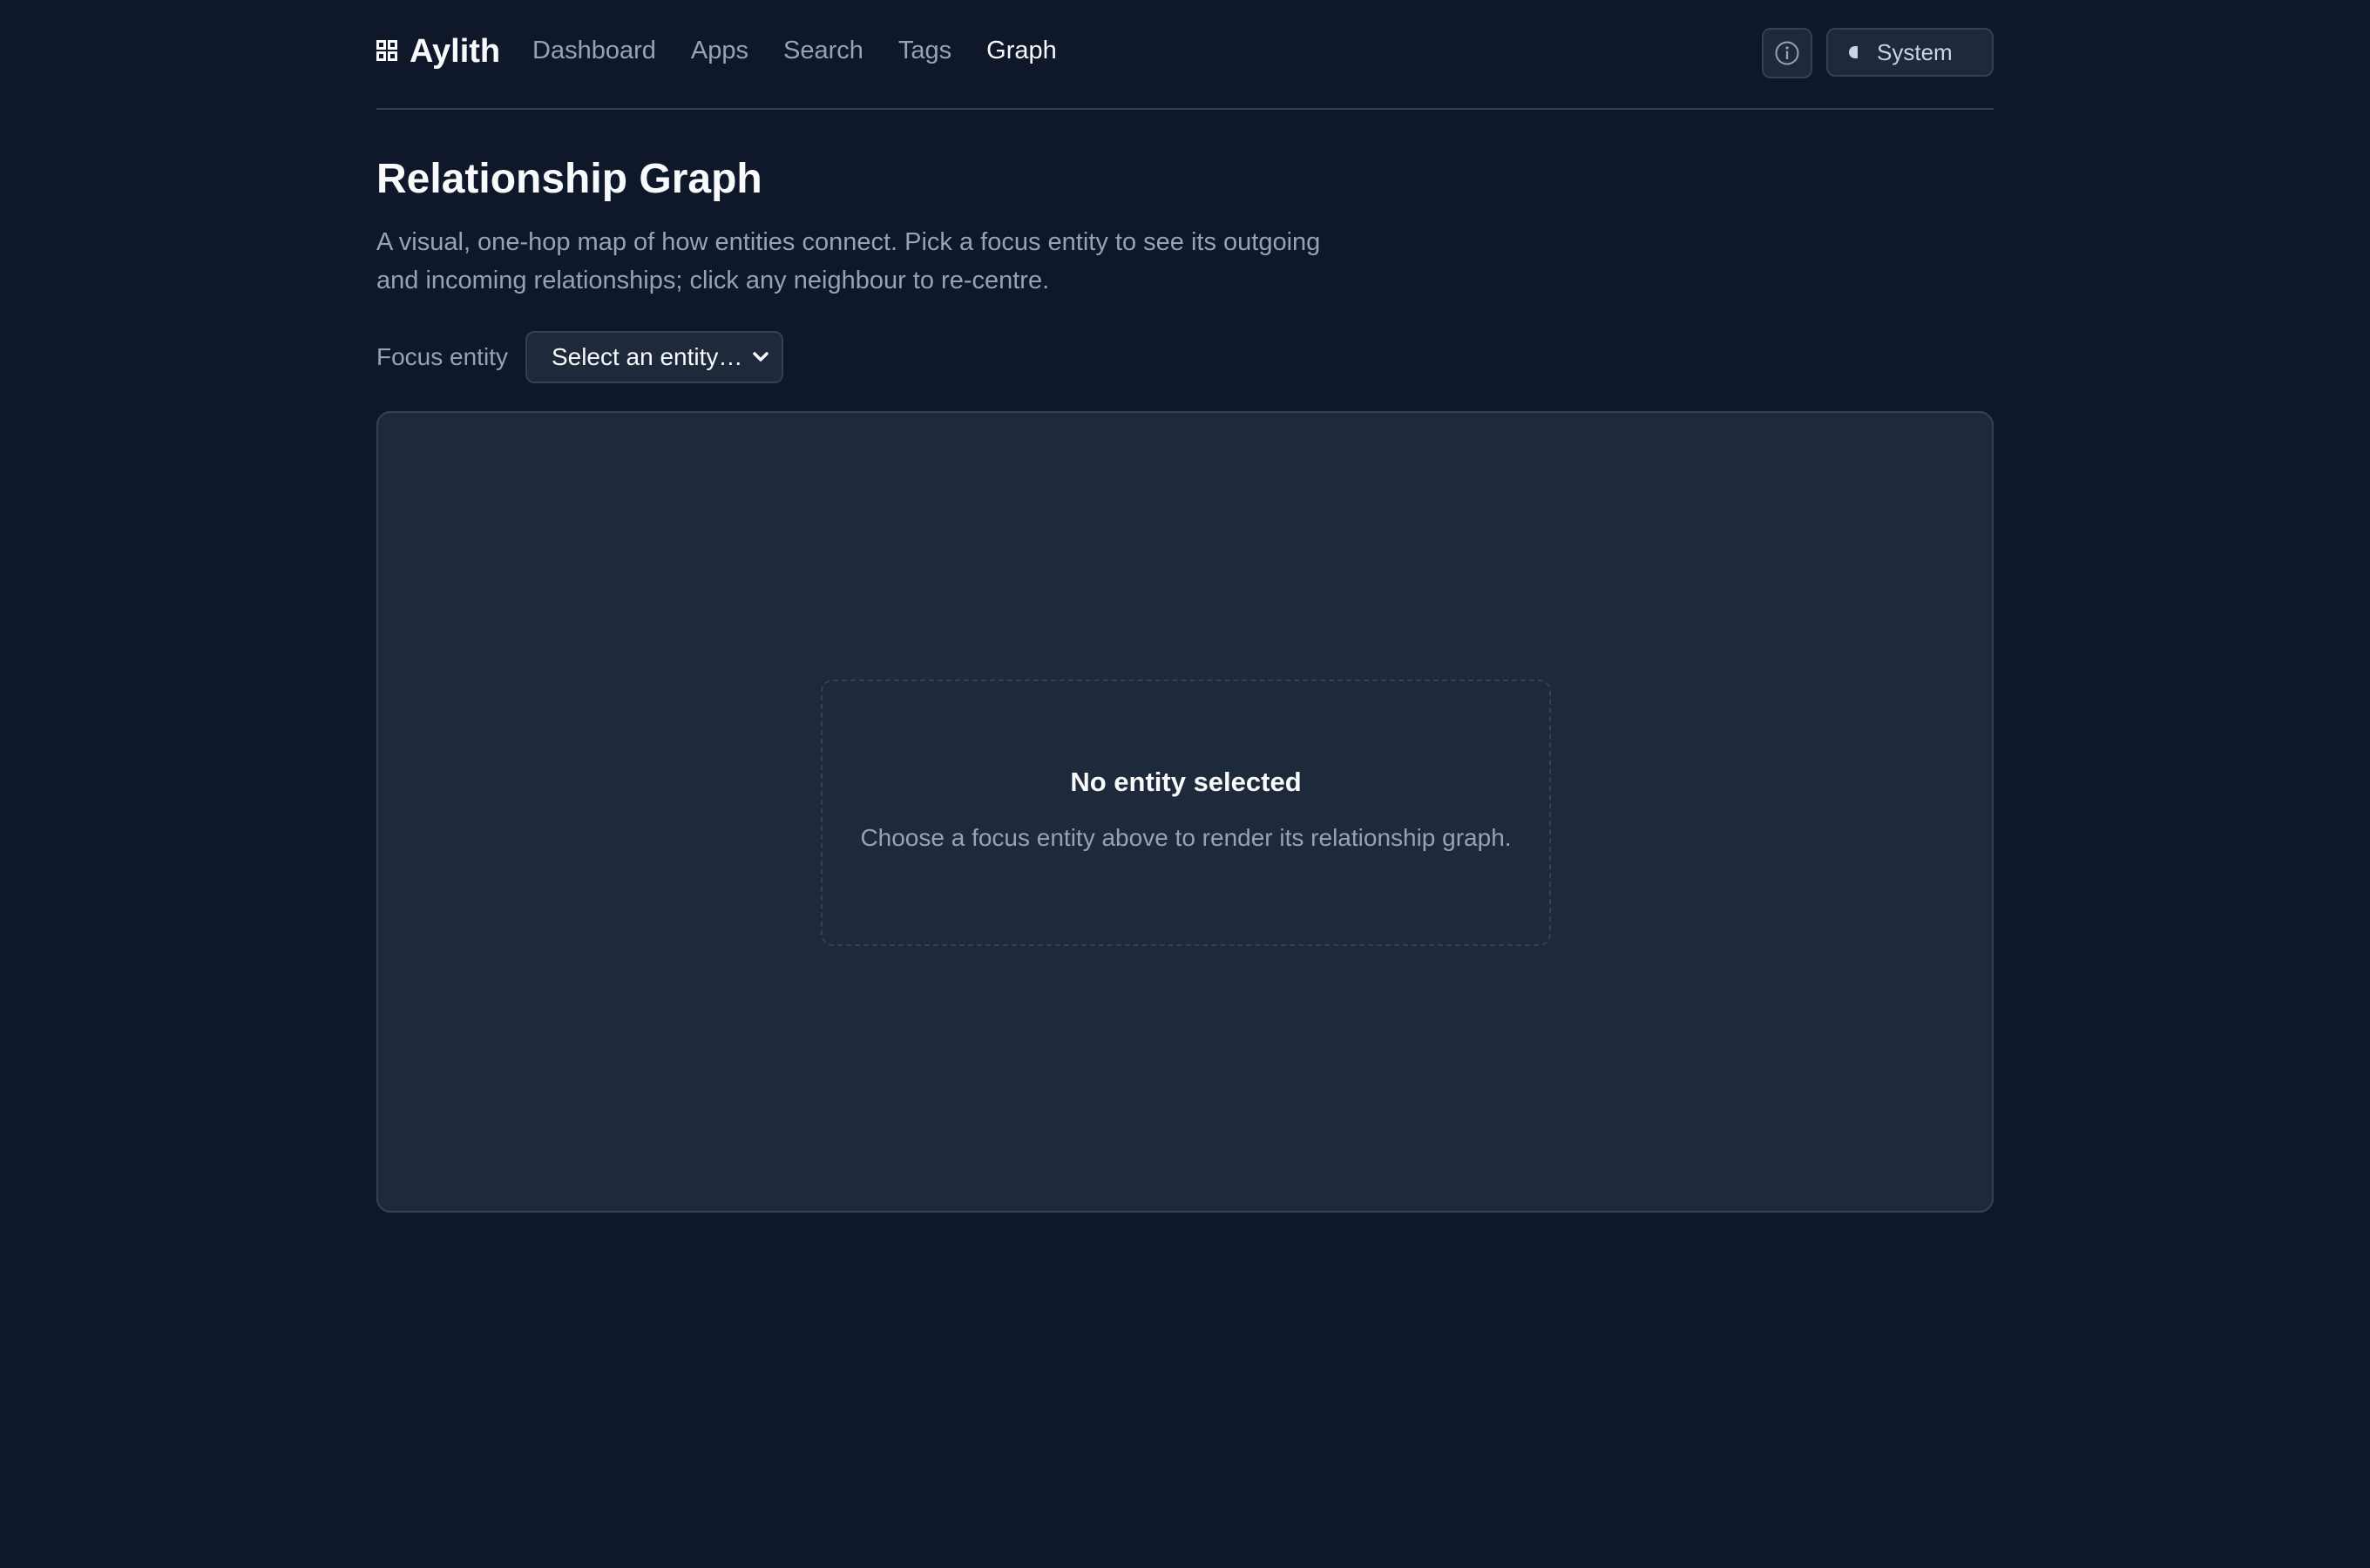  I want to click on nav-apps: Apps, so click(719, 50).